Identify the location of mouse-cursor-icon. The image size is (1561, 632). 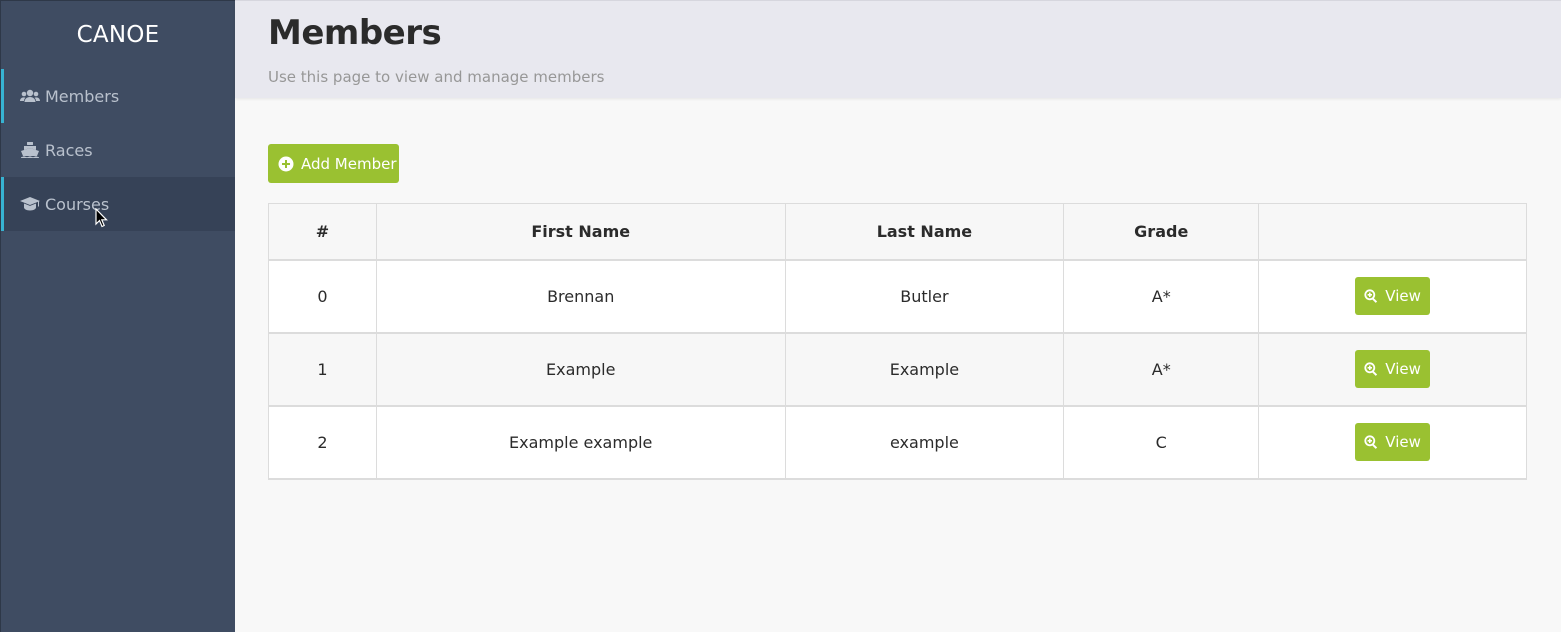
(101, 218).